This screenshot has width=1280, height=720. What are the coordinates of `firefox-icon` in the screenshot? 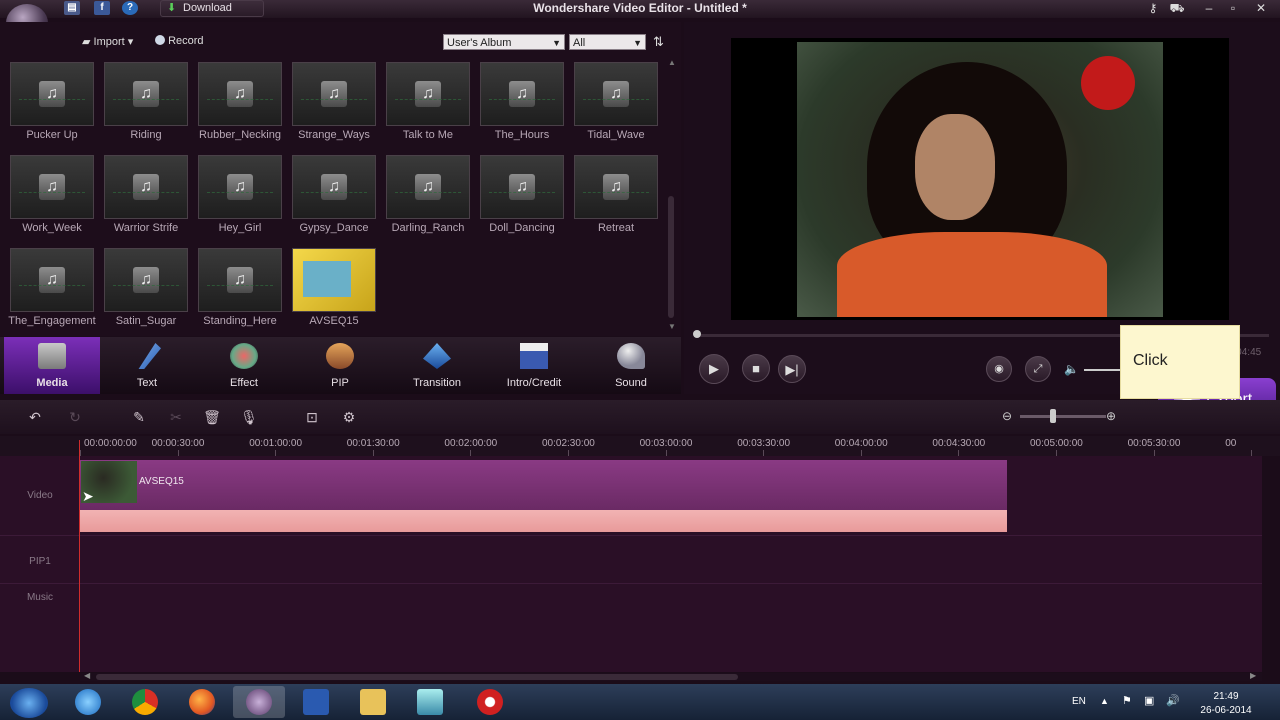 It's located at (202, 702).